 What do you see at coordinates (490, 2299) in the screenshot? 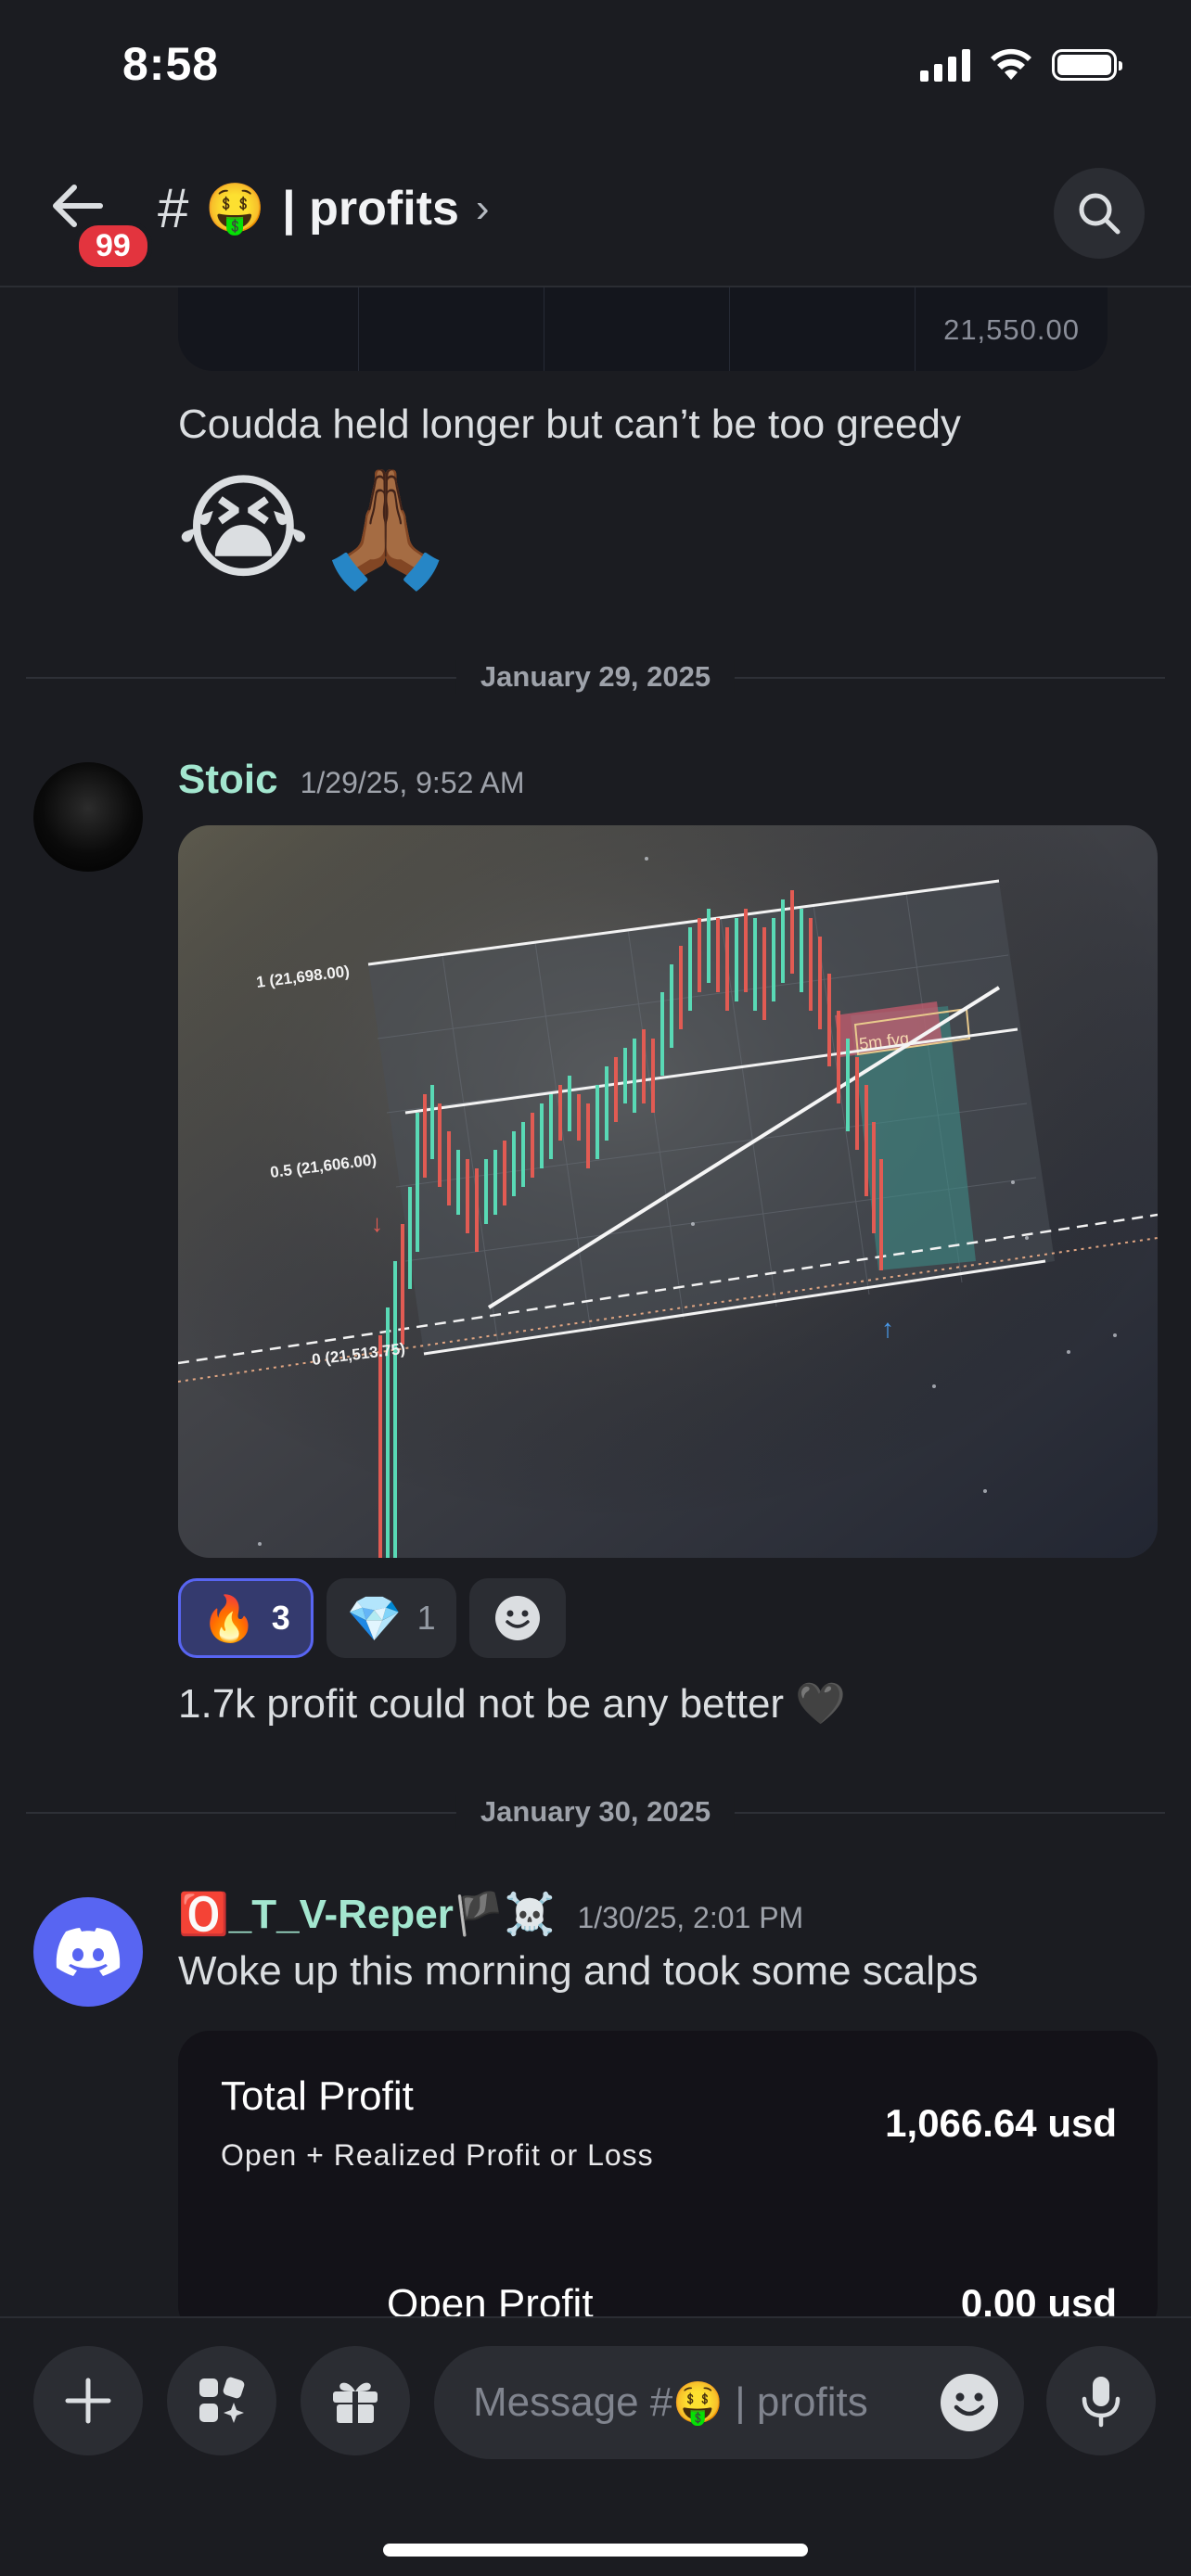
I see `open-profit-label: Open Profit` at bounding box center [490, 2299].